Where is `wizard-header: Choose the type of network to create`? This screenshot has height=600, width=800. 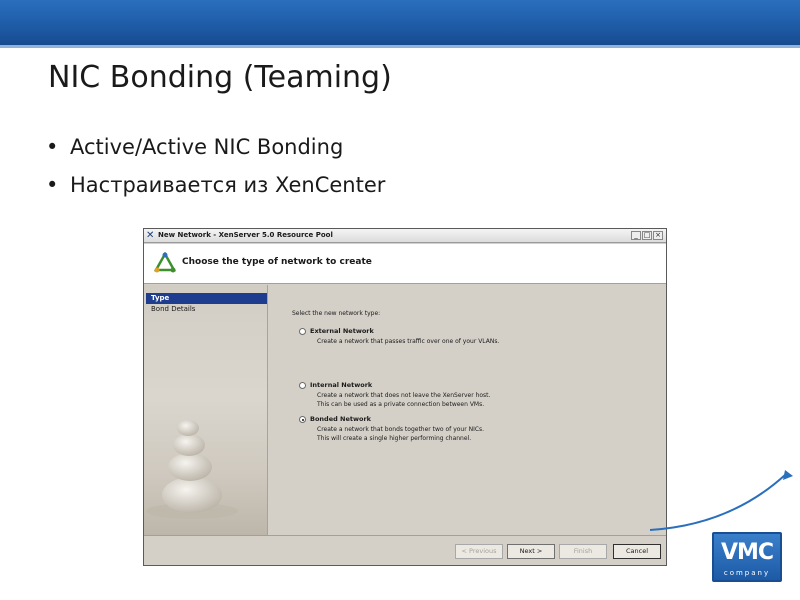
wizard-header: Choose the type of network to create is located at coordinates (405, 264).